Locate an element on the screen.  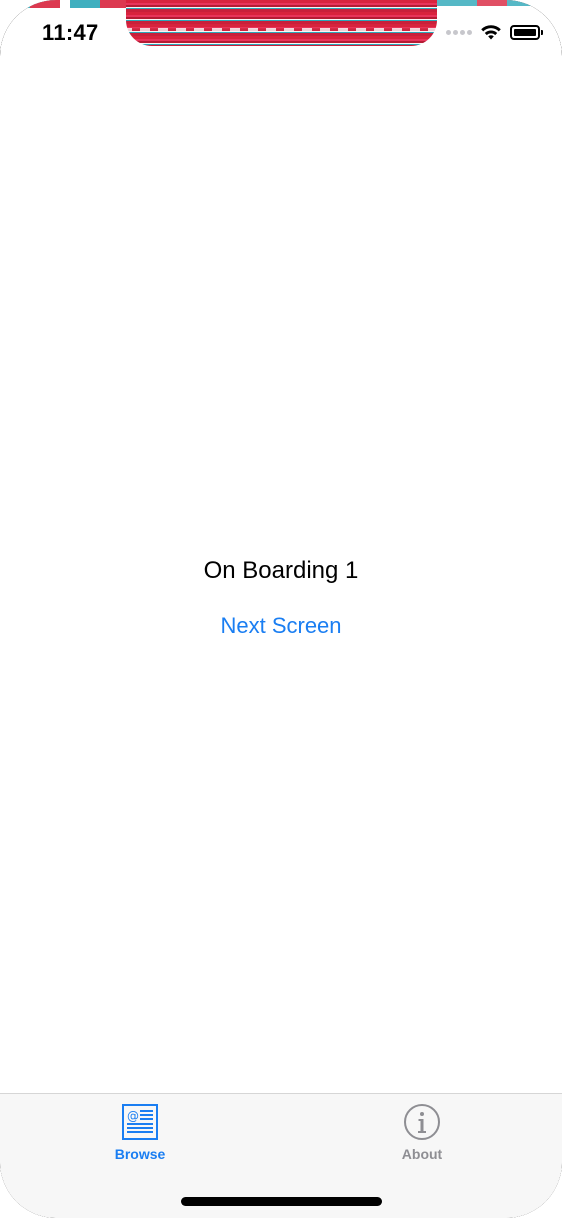
tab-about: About is located at coordinates (422, 1132).